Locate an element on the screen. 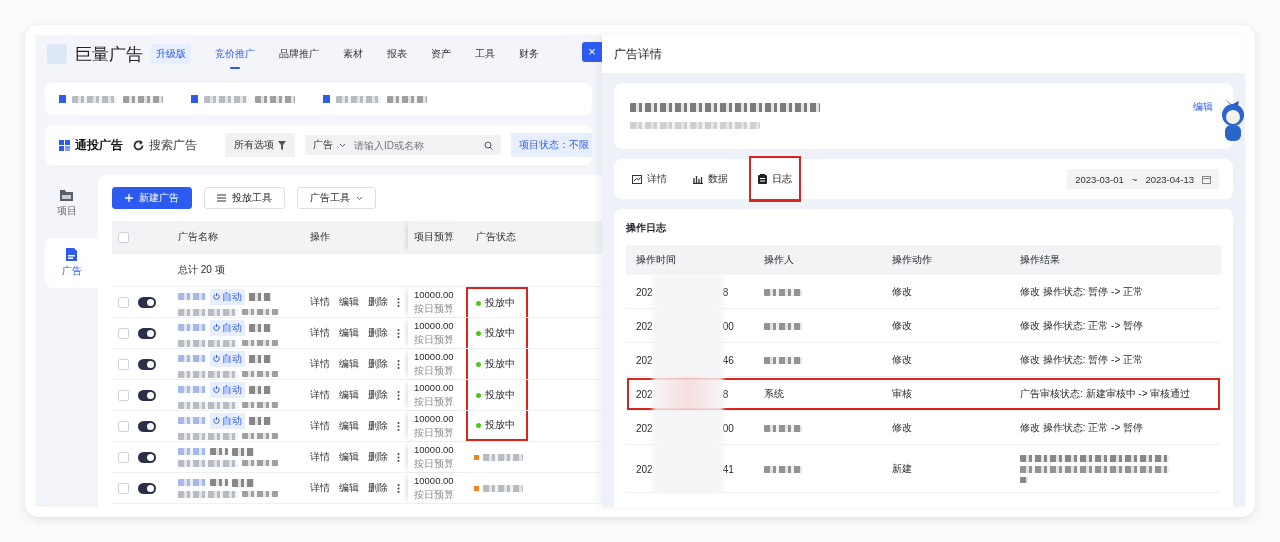  column-header: 广告名称 is located at coordinates (198, 237).